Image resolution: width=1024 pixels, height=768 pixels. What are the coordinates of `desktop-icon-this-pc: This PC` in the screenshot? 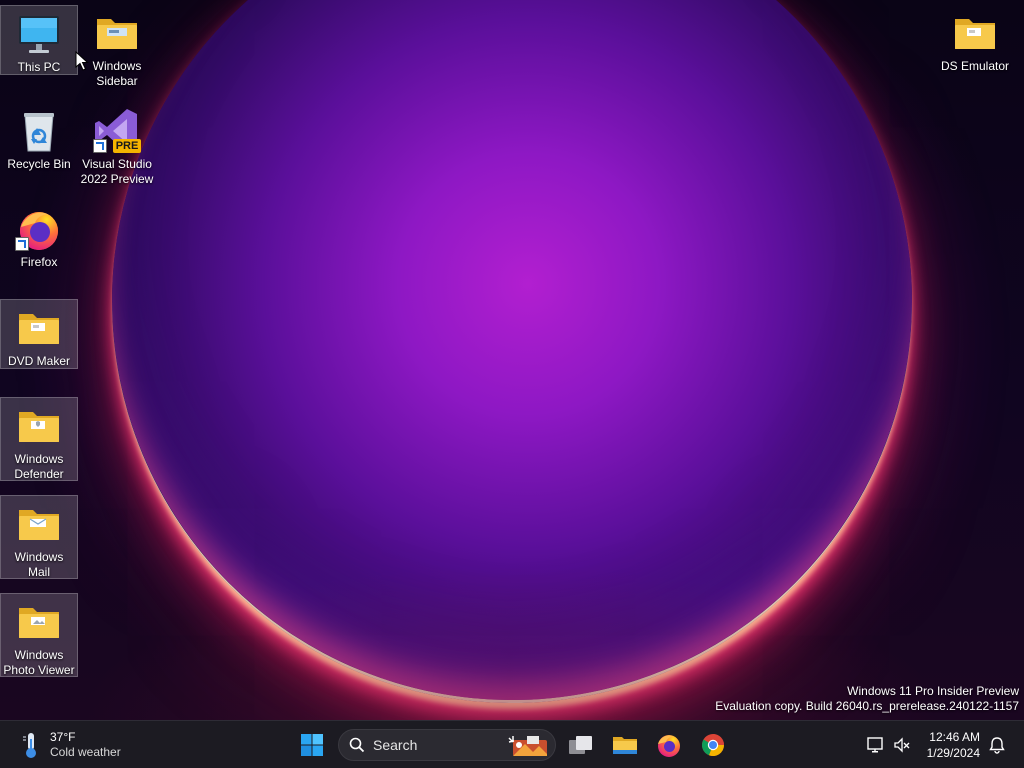 It's located at (39, 40).